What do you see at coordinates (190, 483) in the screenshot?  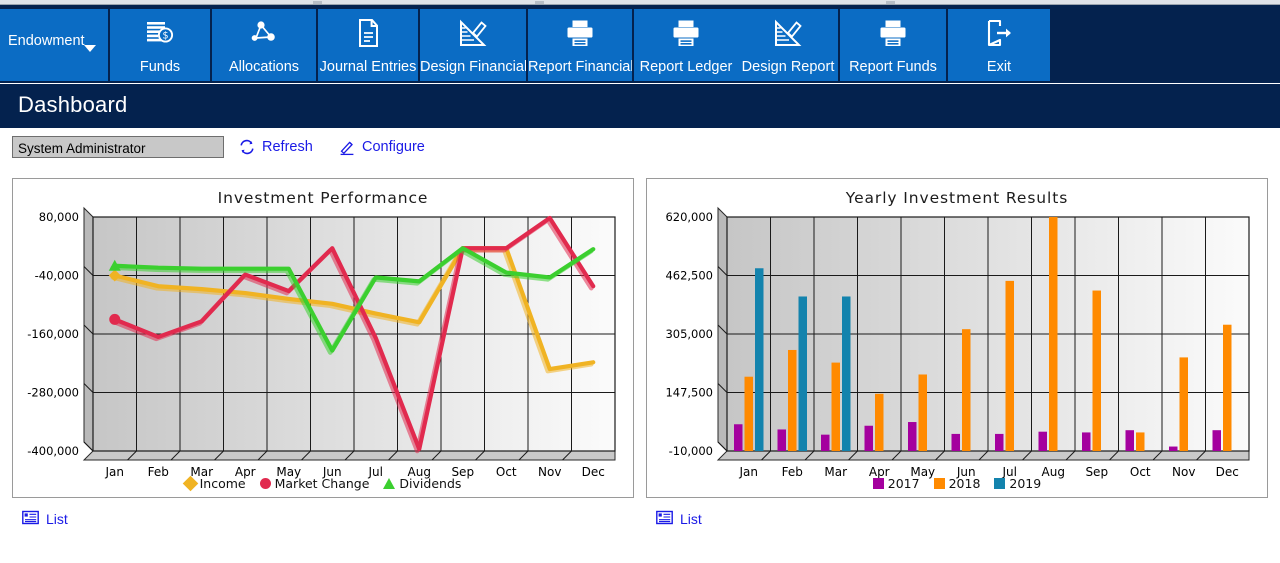 I see `legend-swatch-diamond-icon` at bounding box center [190, 483].